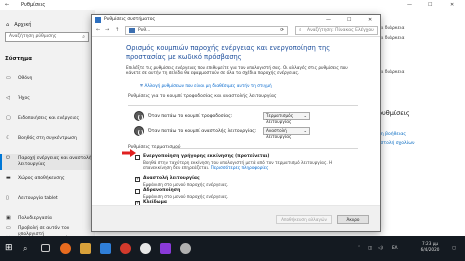 Image resolution: width=465 pixels, height=261 pixels. I want to click on hibernate-label: Αδρανοποίηση, so click(162, 190).